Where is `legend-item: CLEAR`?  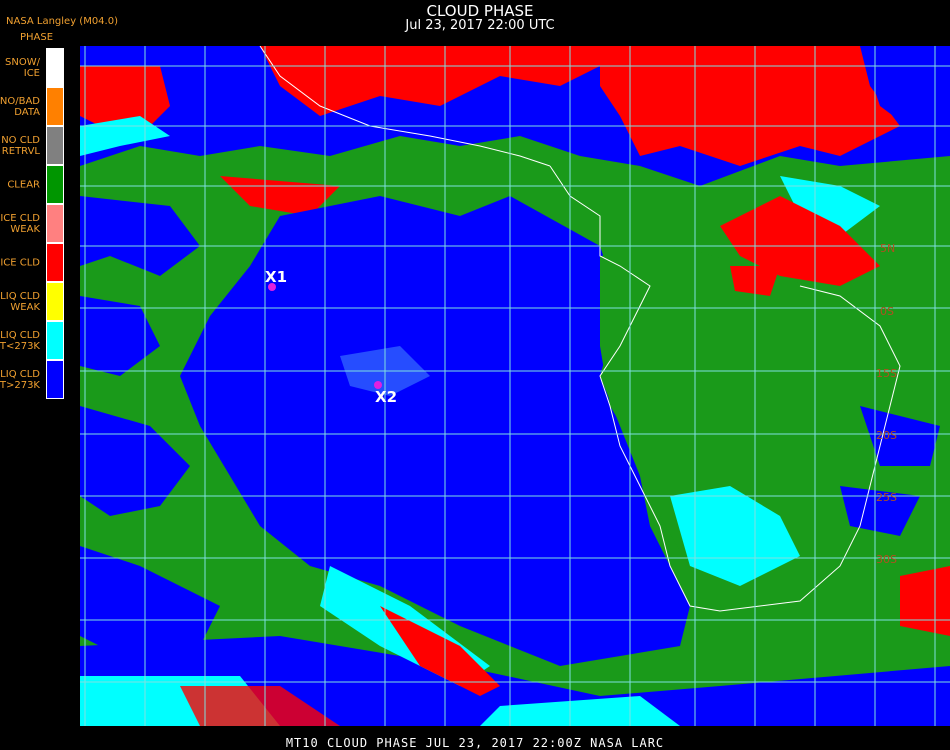
legend-item: CLEAR is located at coordinates (35, 184).